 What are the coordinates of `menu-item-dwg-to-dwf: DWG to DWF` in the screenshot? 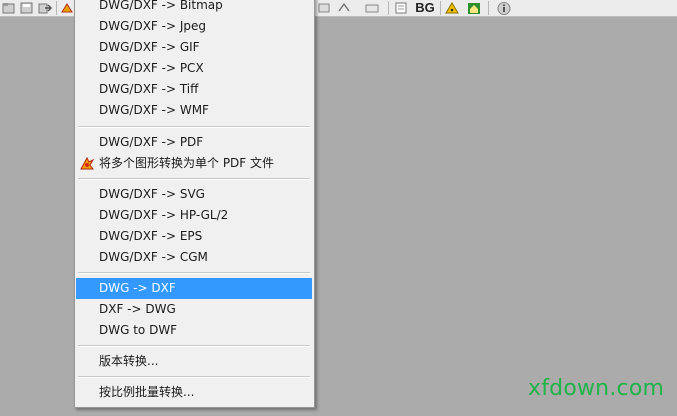 It's located at (194, 330).